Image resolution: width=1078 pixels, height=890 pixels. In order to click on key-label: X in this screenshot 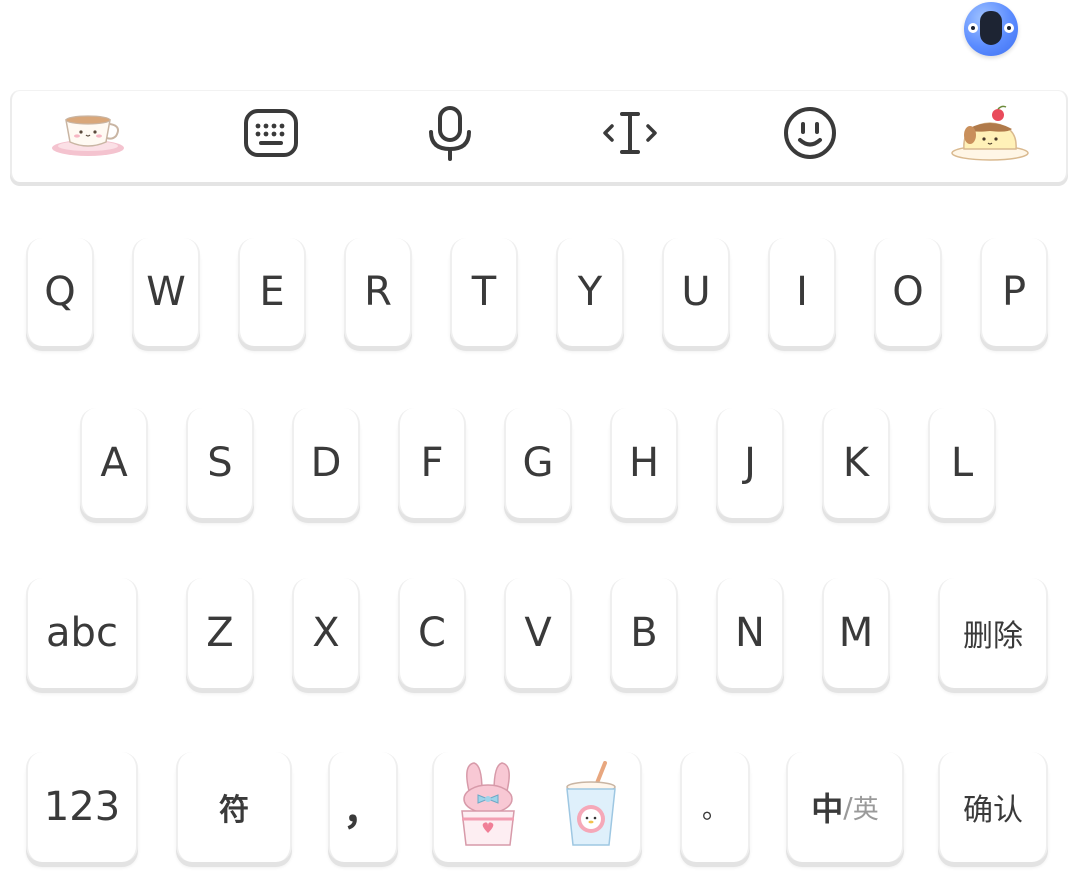, I will do `click(326, 633)`.